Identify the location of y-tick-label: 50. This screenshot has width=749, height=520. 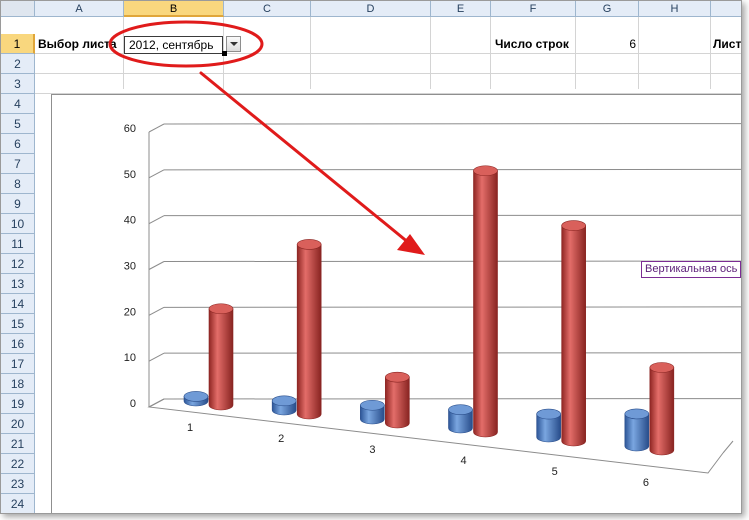
(130, 175).